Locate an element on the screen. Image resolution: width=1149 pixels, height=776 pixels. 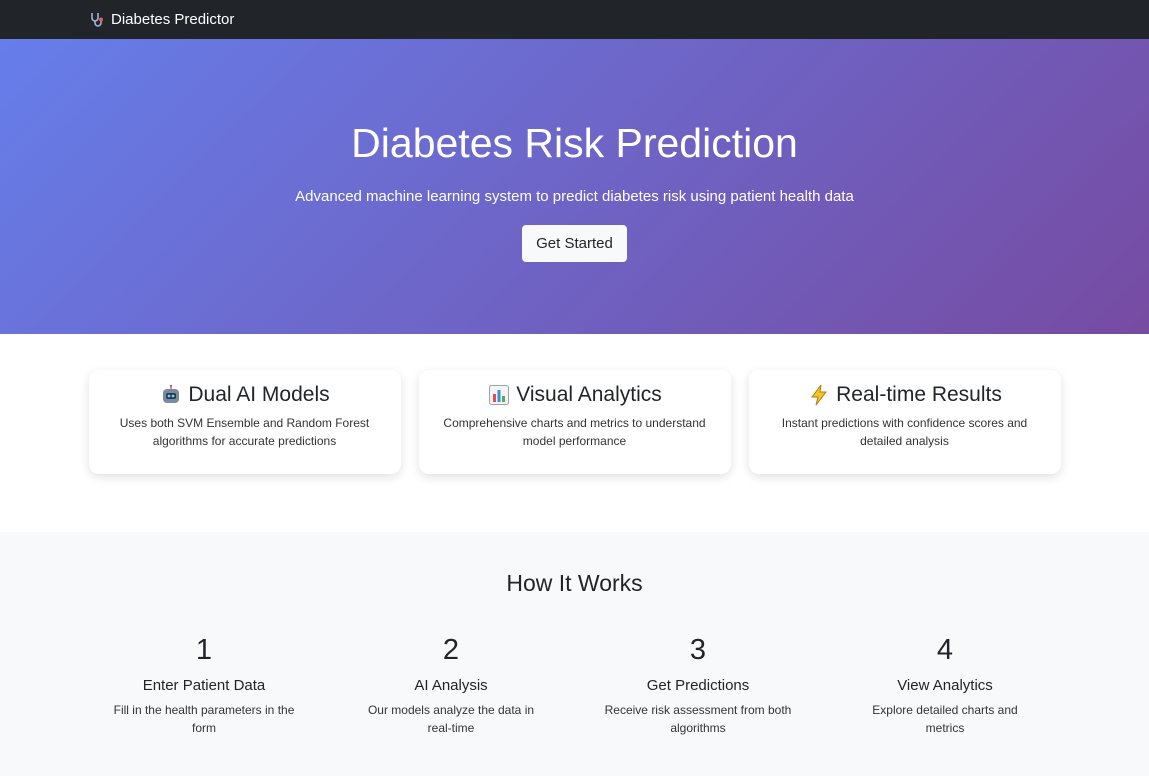
step-title: Enter Patient Data is located at coordinates (204, 685).